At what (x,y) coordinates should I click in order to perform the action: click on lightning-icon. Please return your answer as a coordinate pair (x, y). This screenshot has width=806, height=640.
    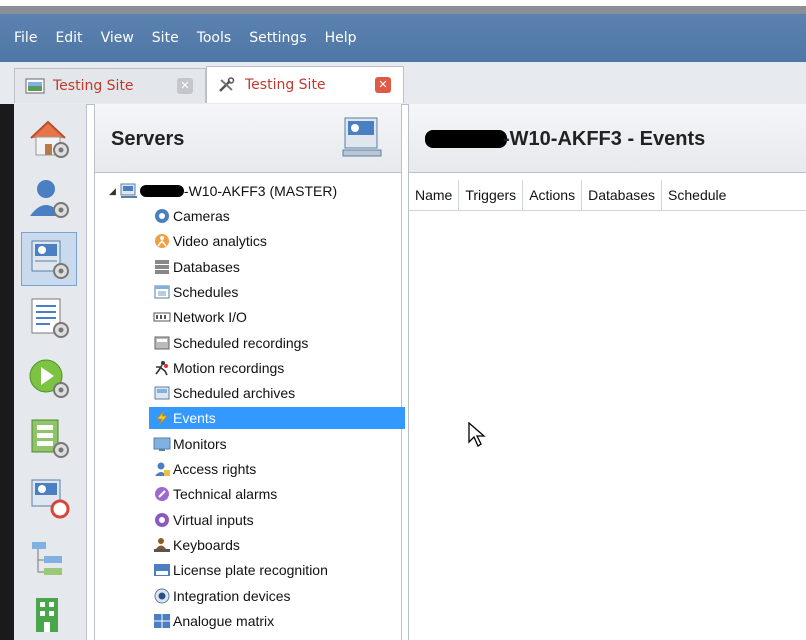
    Looking at the image, I should click on (162, 418).